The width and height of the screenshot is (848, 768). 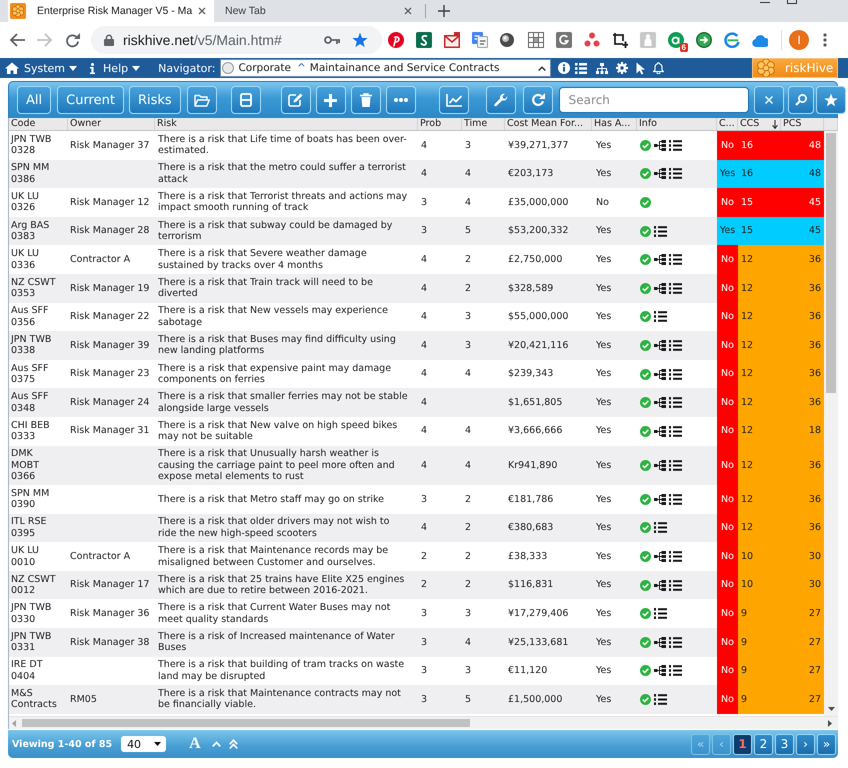 I want to click on table-row: DMK MOBT 0366 There is a risk that Unusually harsh weather is causing the carriage paint to peel more often and expose metal elements to rust 4 4 Kr941,890 Yes No 12 36, so click(x=416, y=466).